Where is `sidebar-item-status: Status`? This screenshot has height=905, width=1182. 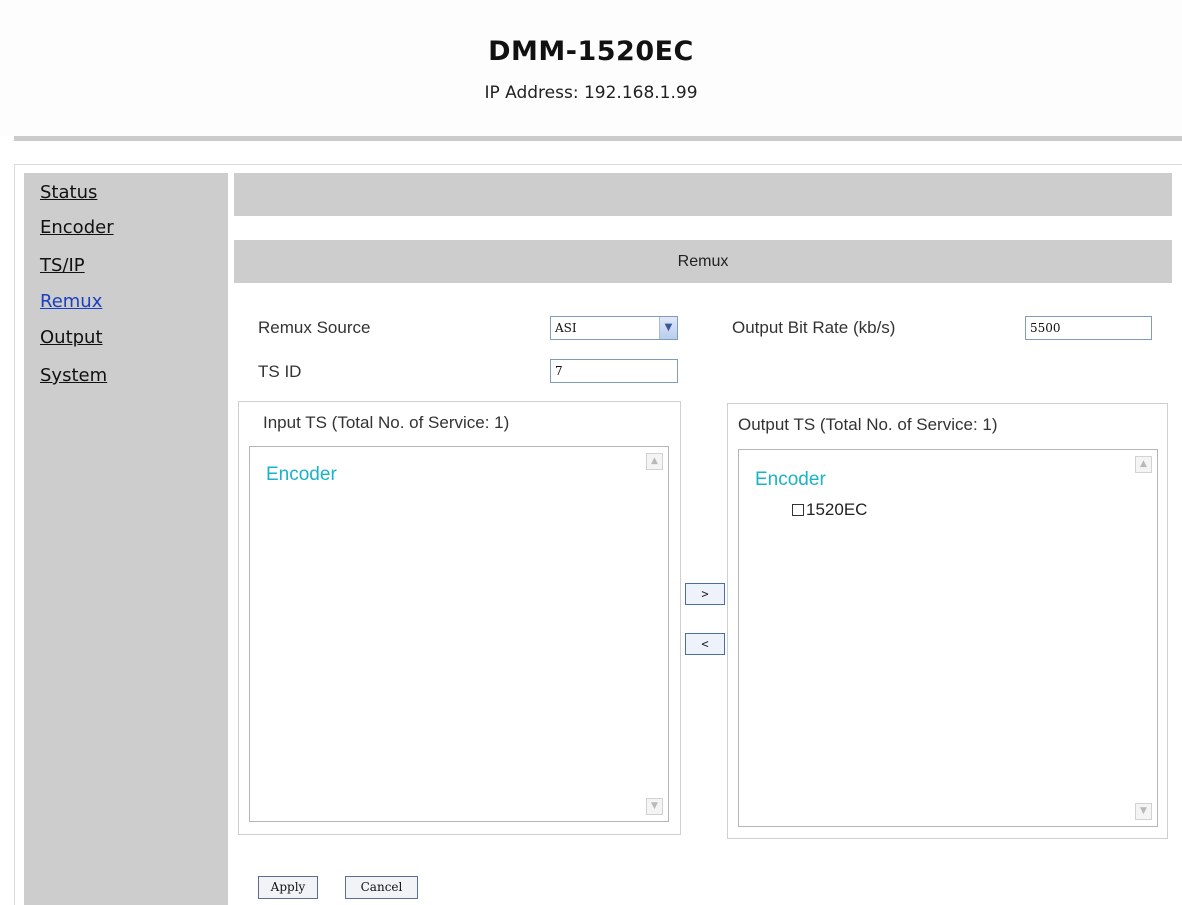 sidebar-item-status: Status is located at coordinates (68, 192).